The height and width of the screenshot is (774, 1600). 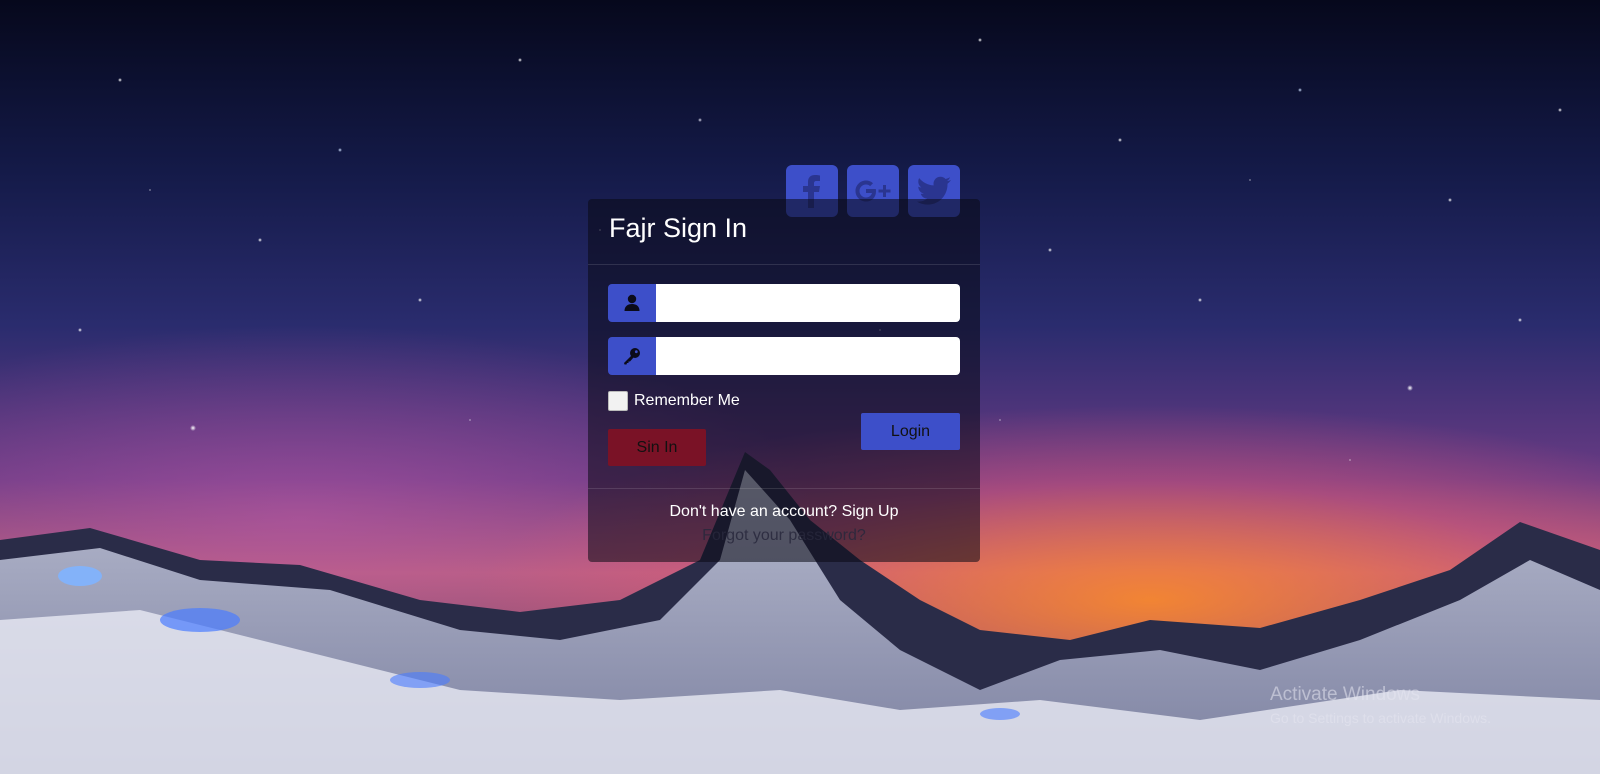 I want to click on signup-prompt: Don't have an account?, so click(x=753, y=511).